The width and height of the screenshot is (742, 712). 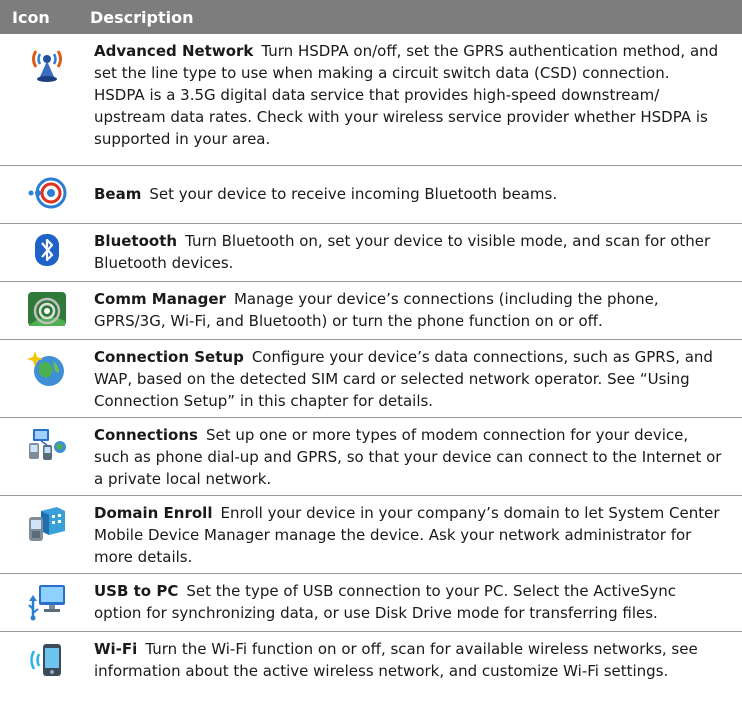 I want to click on row-title: USB to PC, so click(x=136, y=591).